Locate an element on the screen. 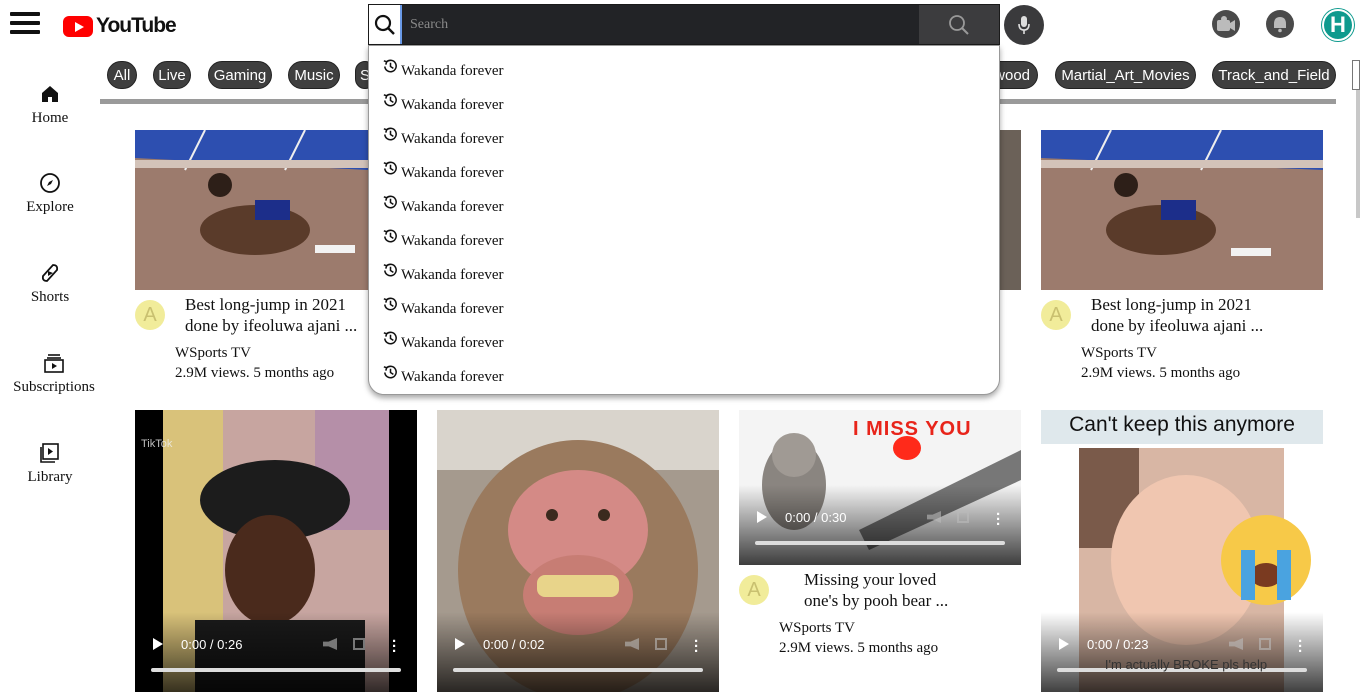 The height and width of the screenshot is (697, 1360). sidebar-item-label: Explore is located at coordinates (50, 207).